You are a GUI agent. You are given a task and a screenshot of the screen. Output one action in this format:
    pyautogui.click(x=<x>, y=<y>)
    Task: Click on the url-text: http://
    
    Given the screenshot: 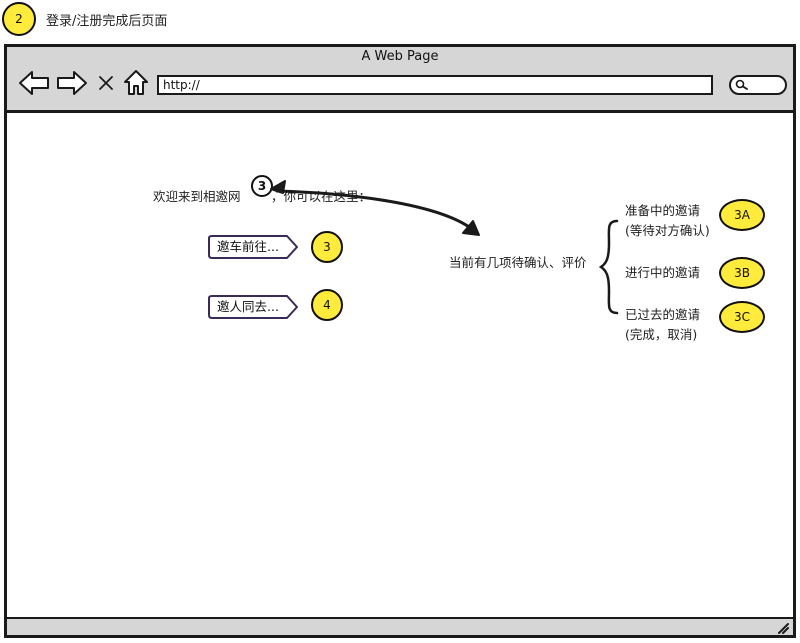 What is the action you would take?
    pyautogui.click(x=181, y=85)
    